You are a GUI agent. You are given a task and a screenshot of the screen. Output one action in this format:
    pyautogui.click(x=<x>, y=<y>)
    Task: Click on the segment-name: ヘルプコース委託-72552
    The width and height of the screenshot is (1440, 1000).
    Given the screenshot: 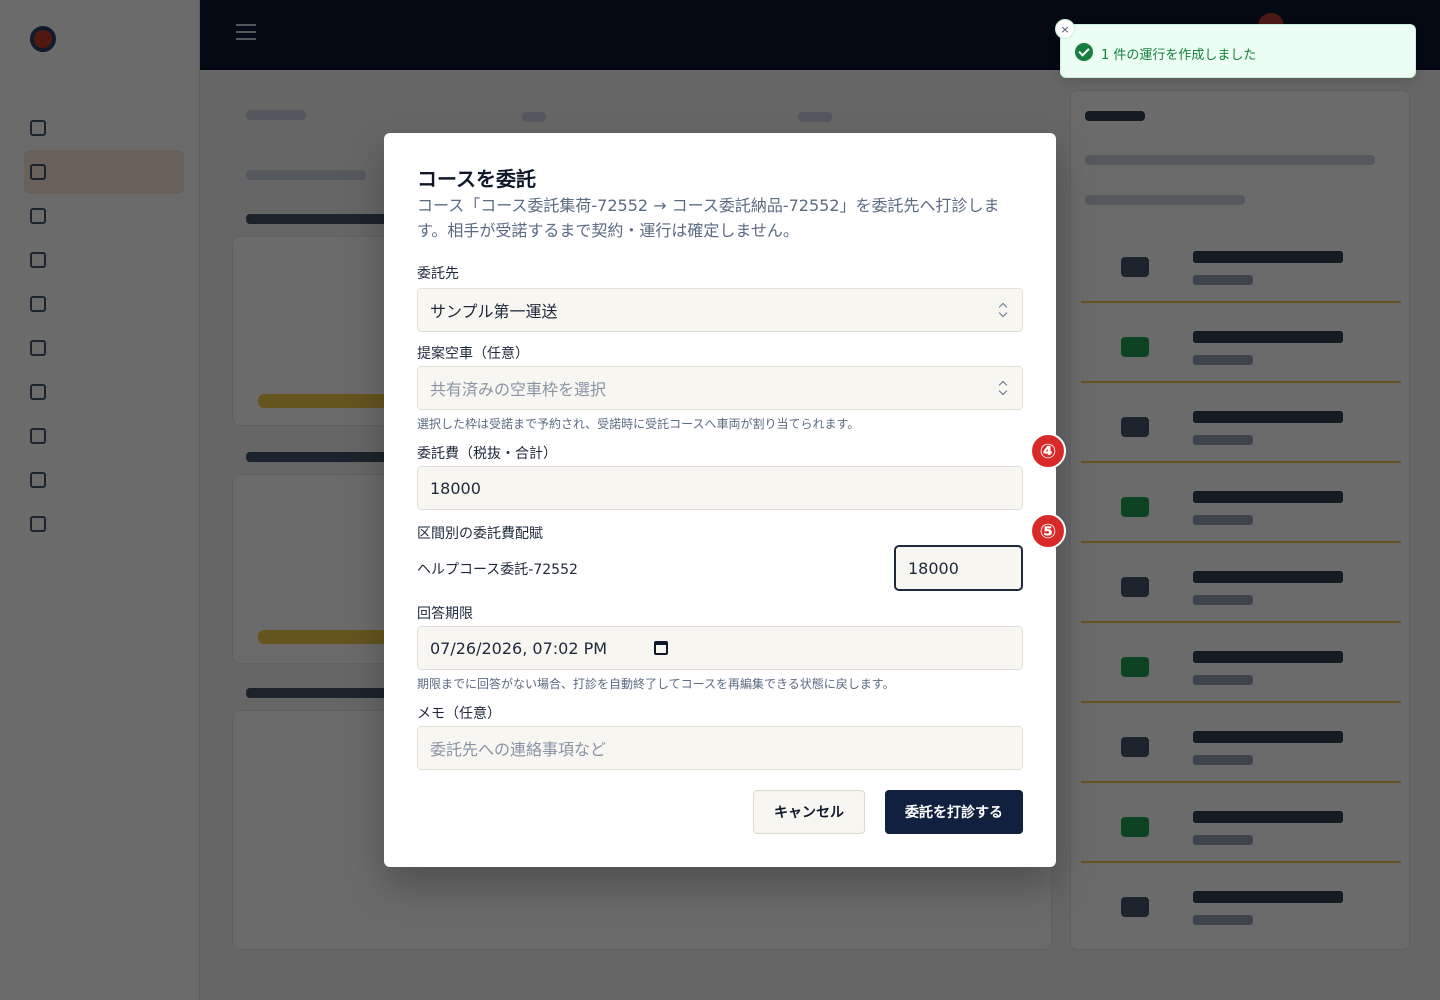 What is the action you would take?
    pyautogui.click(x=497, y=570)
    